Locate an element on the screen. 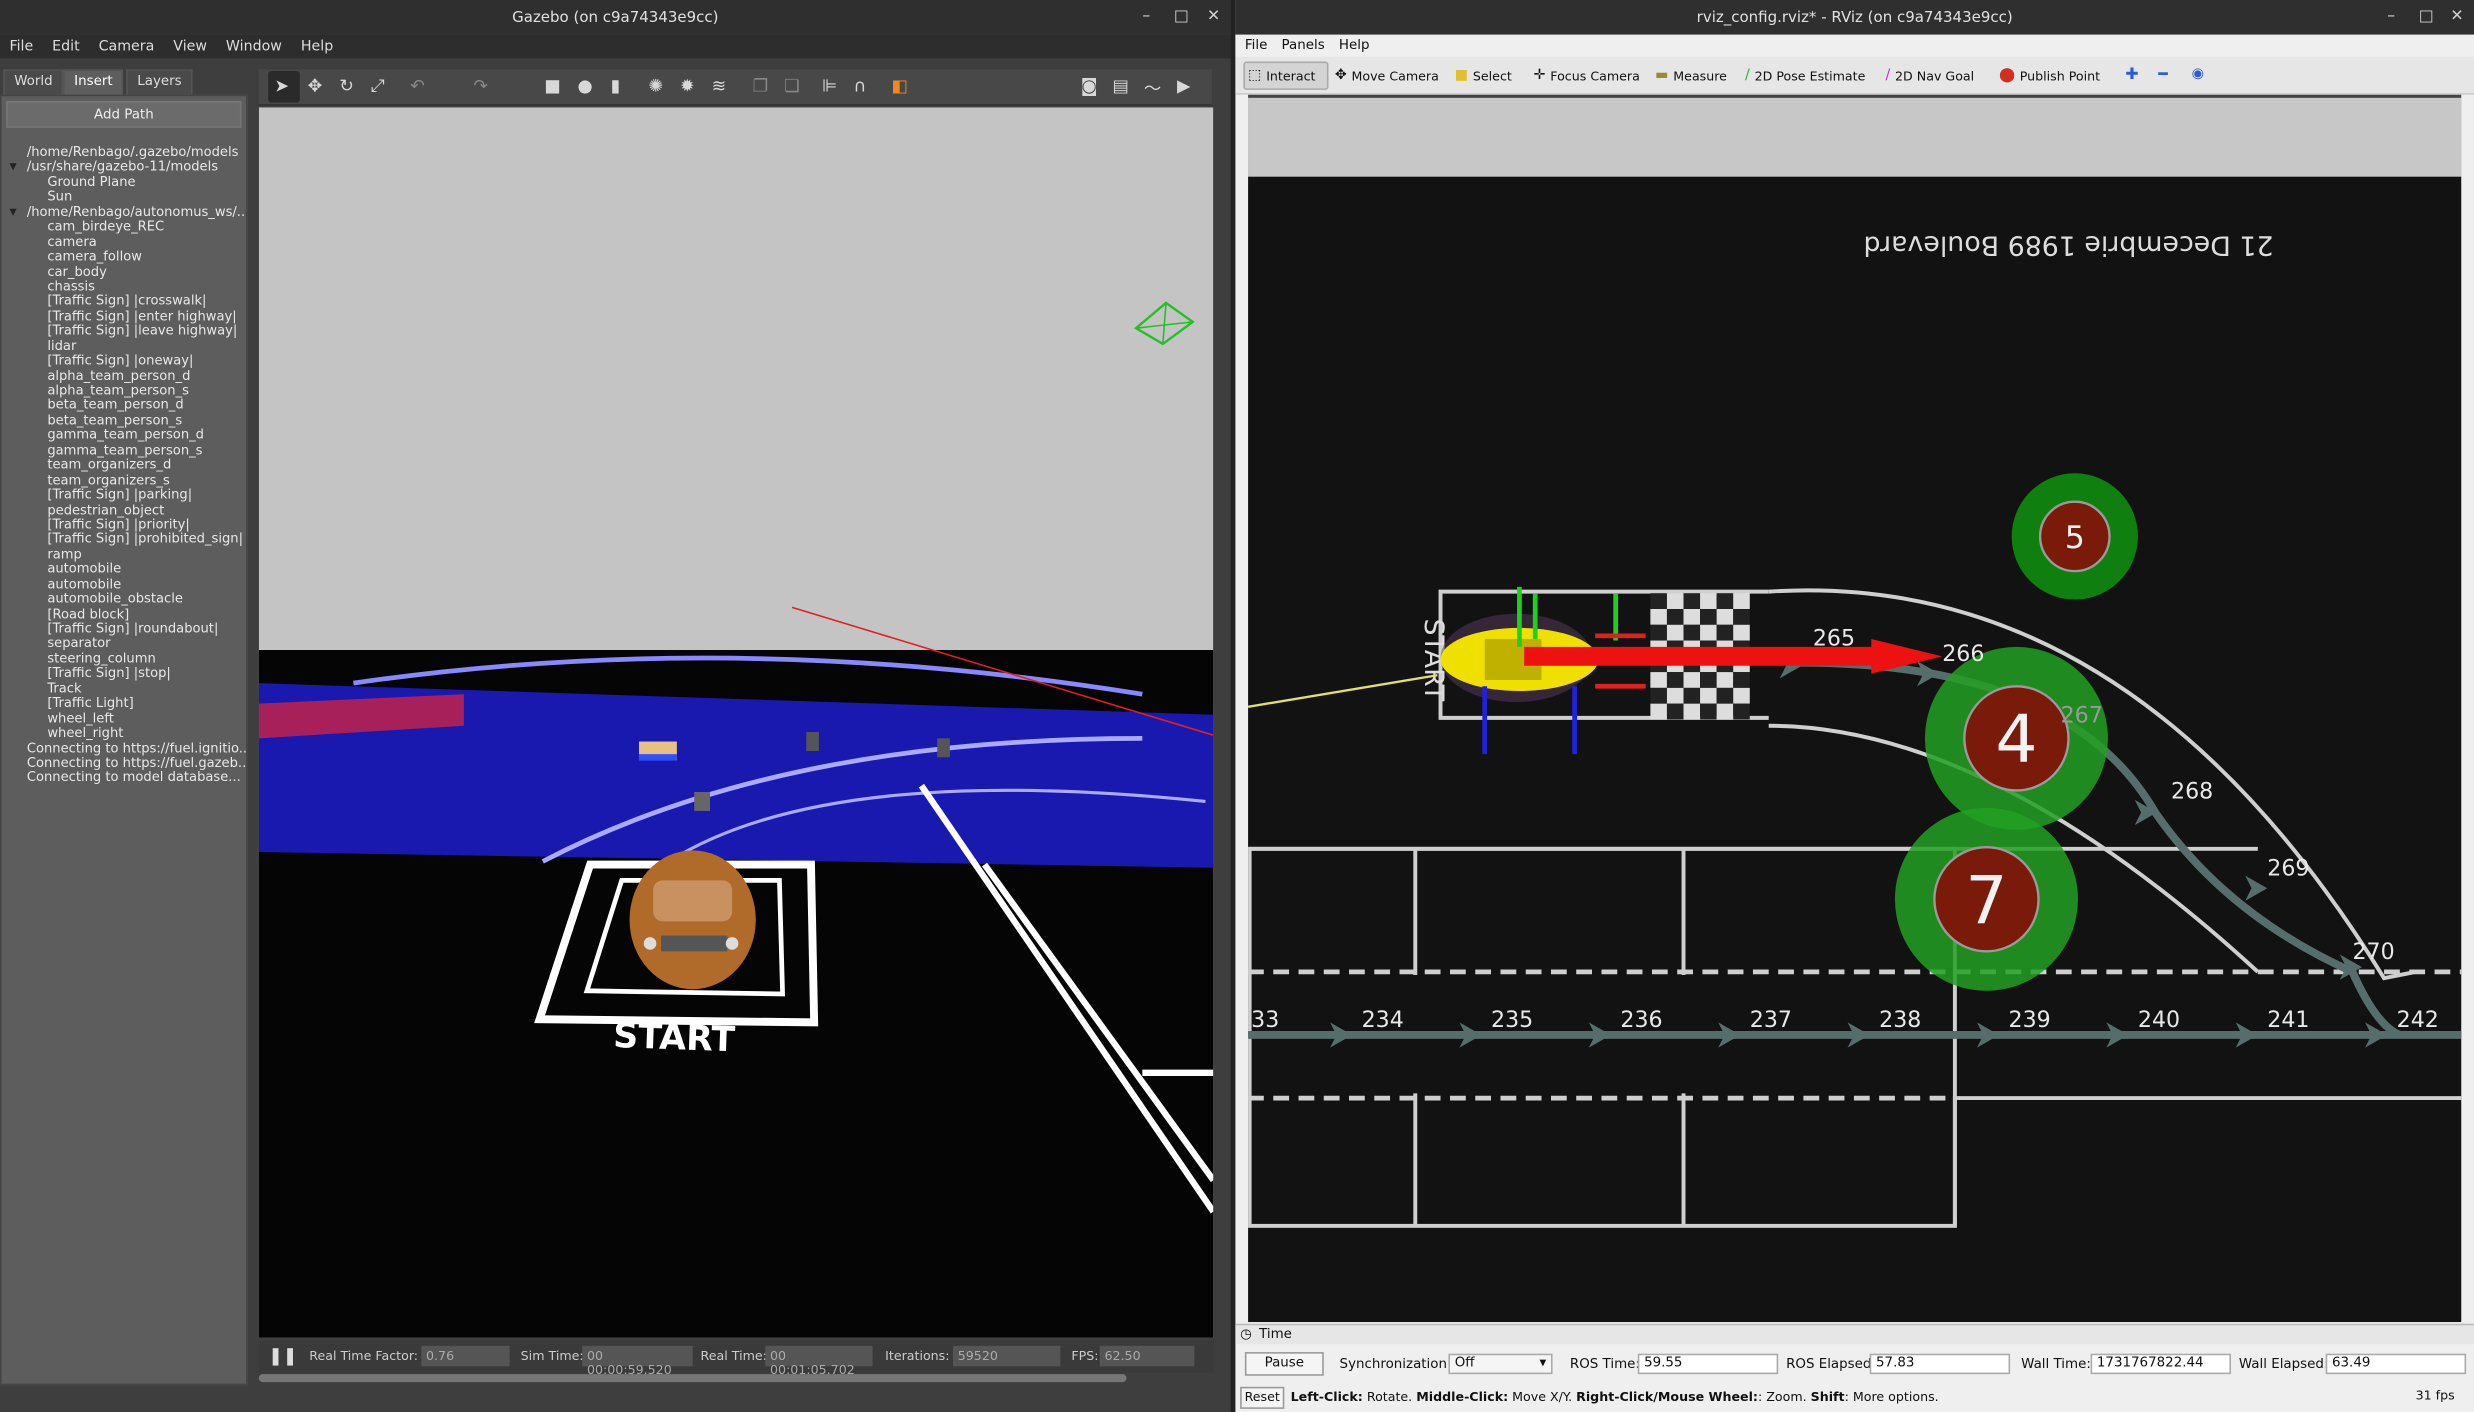  undo-icon: ↶ is located at coordinates (417, 86).